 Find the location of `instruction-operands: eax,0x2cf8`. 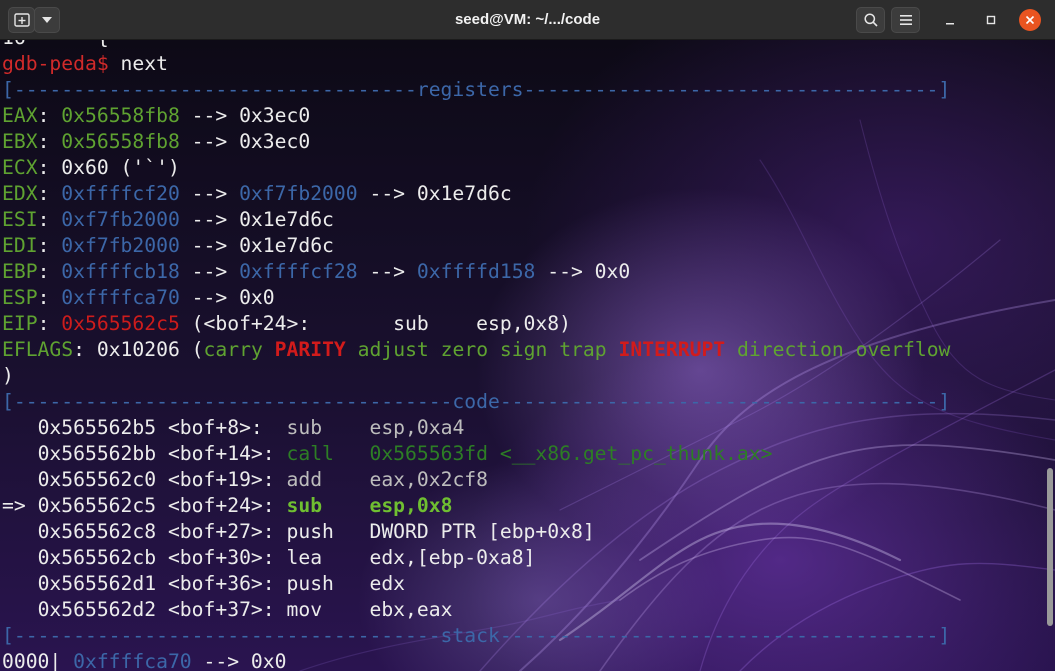

instruction-operands: eax,0x2cf8 is located at coordinates (428, 479).